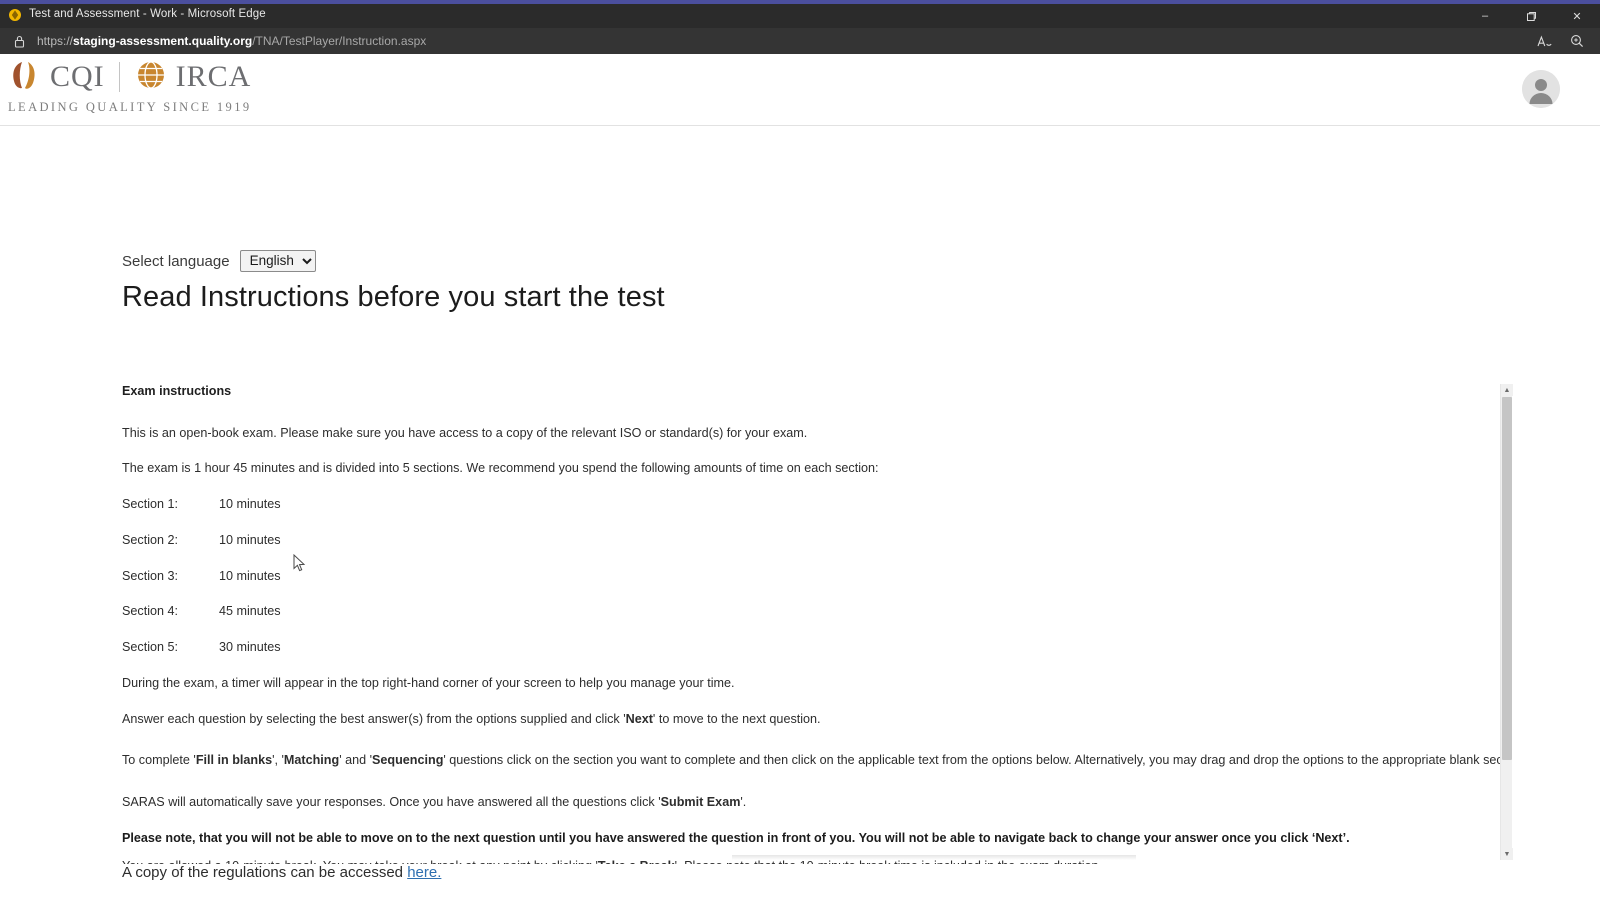 The image size is (1600, 899). Describe the element at coordinates (424, 872) in the screenshot. I see `regulations-link: here.` at that location.